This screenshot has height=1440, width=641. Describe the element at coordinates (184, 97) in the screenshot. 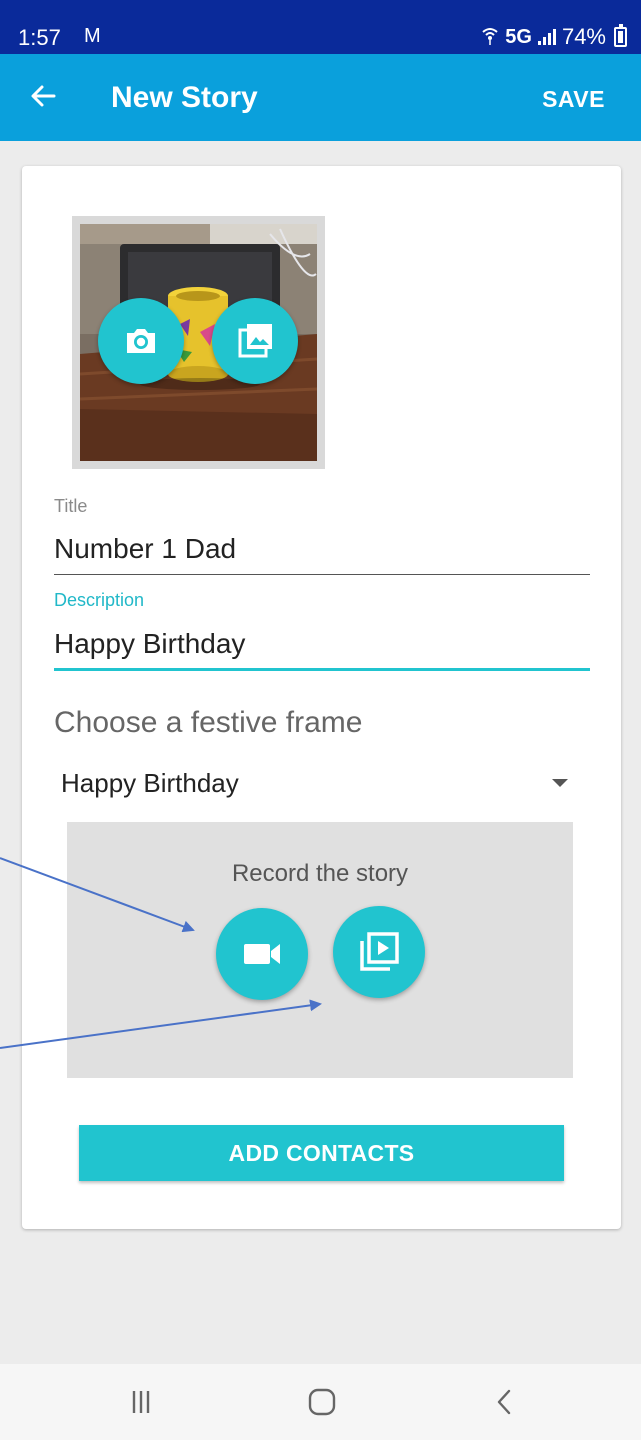

I see `page-title: New Story` at that location.